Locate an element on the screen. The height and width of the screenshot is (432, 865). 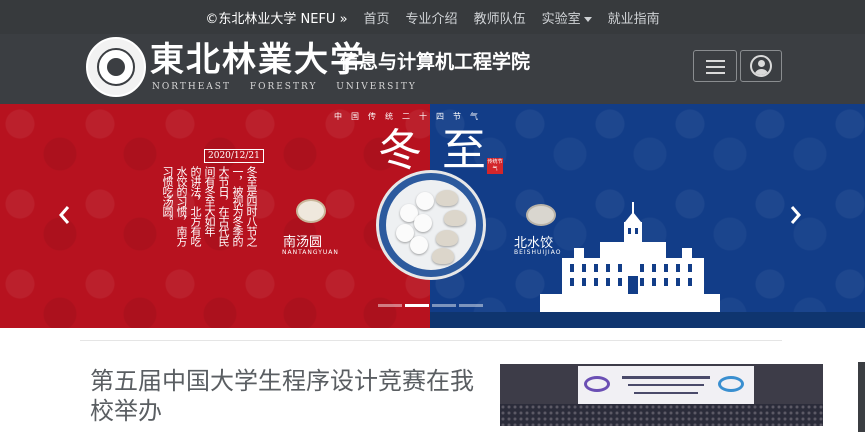
university-seal-logo is located at coordinates (116, 67).